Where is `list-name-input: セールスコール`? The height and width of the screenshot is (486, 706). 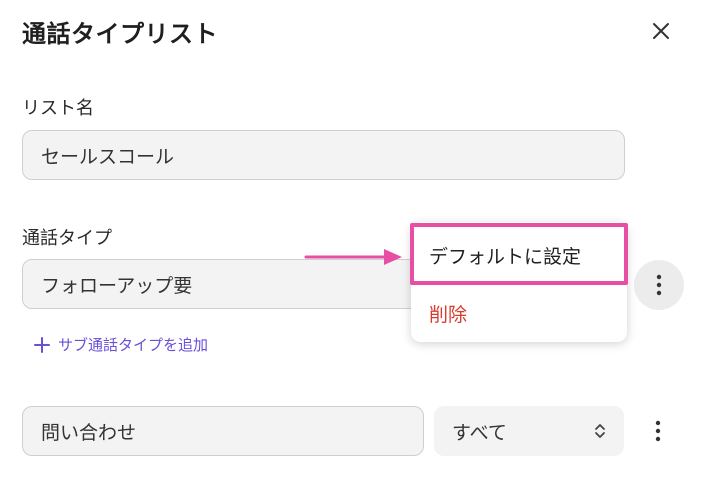 list-name-input: セールスコール is located at coordinates (323, 155).